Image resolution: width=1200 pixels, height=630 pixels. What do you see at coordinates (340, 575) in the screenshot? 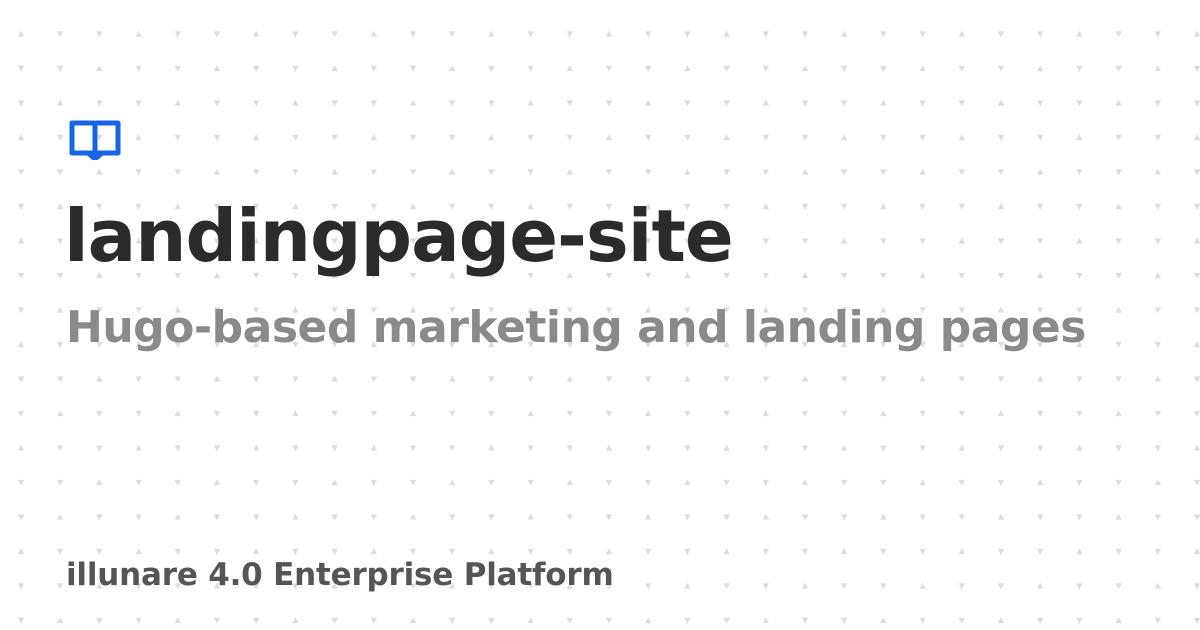
I see `platform-name: illunare 4.0 Enterprise Platform` at bounding box center [340, 575].